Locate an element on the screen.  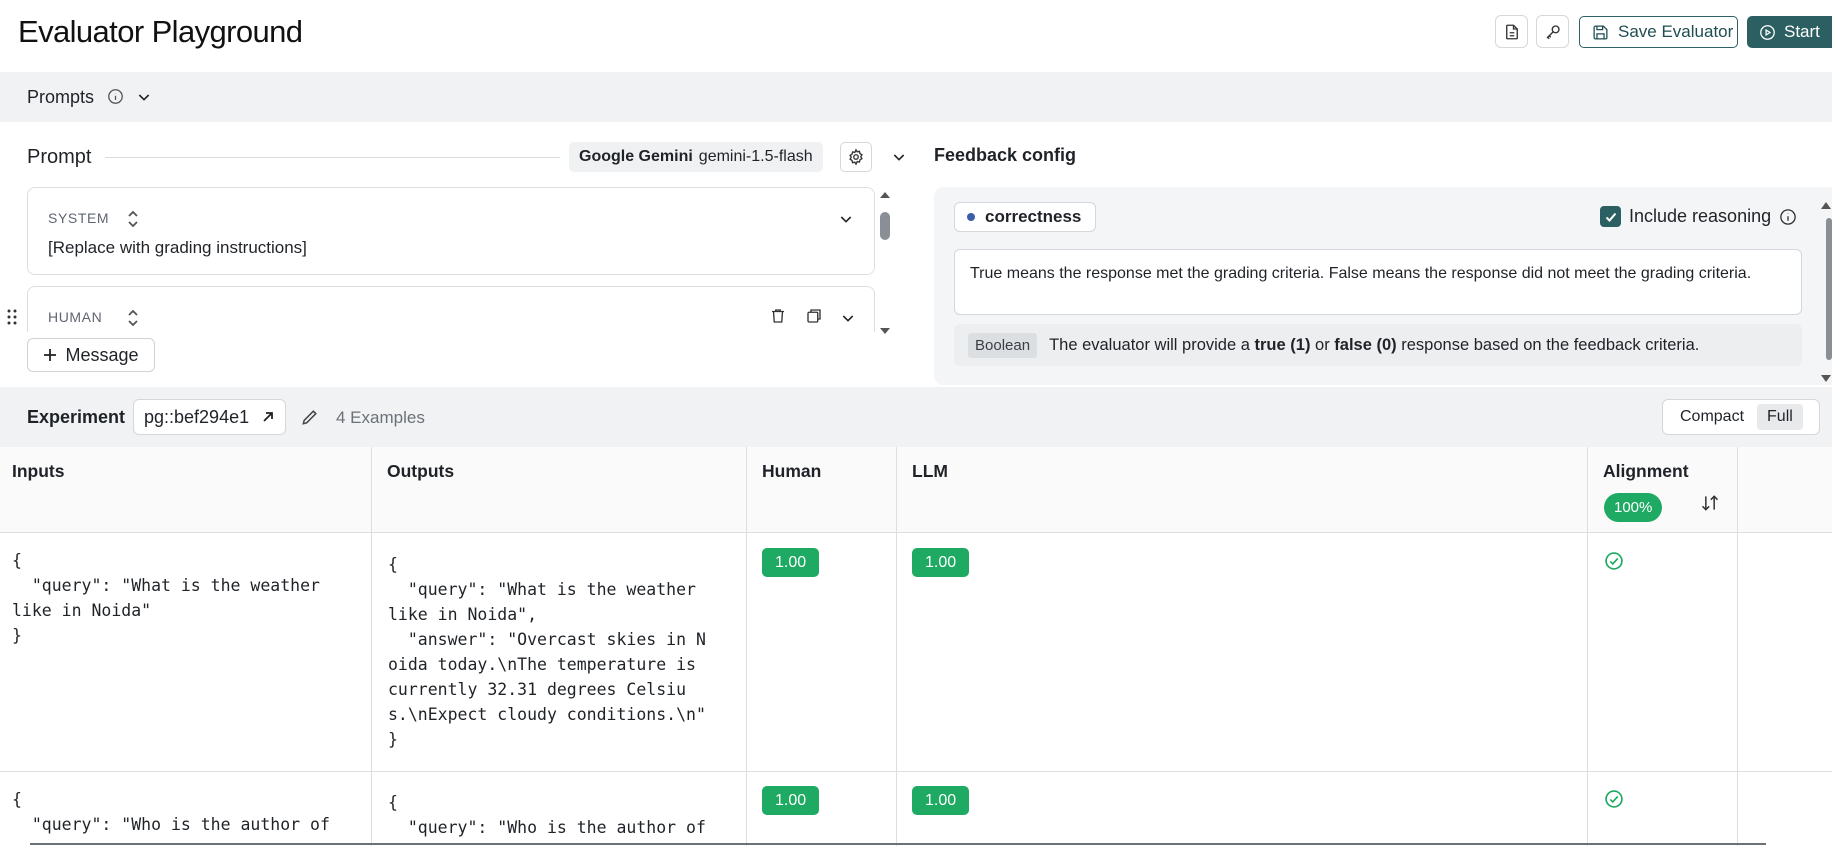
document-icon is located at coordinates (1511, 31).